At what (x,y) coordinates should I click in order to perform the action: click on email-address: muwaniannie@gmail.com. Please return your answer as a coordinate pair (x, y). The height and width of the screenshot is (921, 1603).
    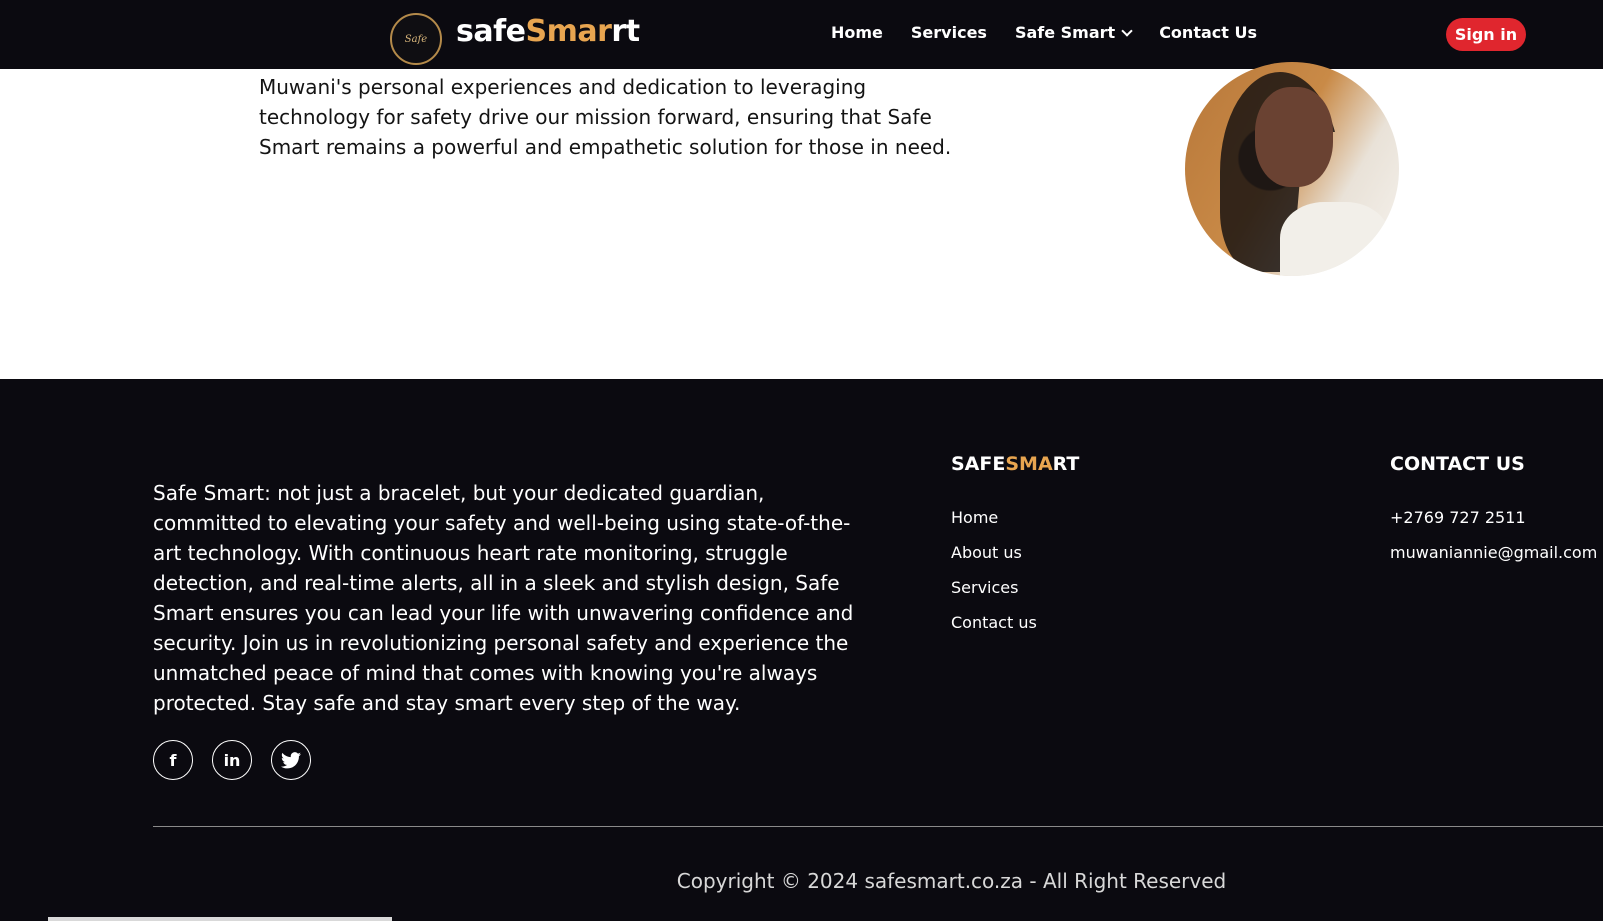
    Looking at the image, I should click on (1493, 560).